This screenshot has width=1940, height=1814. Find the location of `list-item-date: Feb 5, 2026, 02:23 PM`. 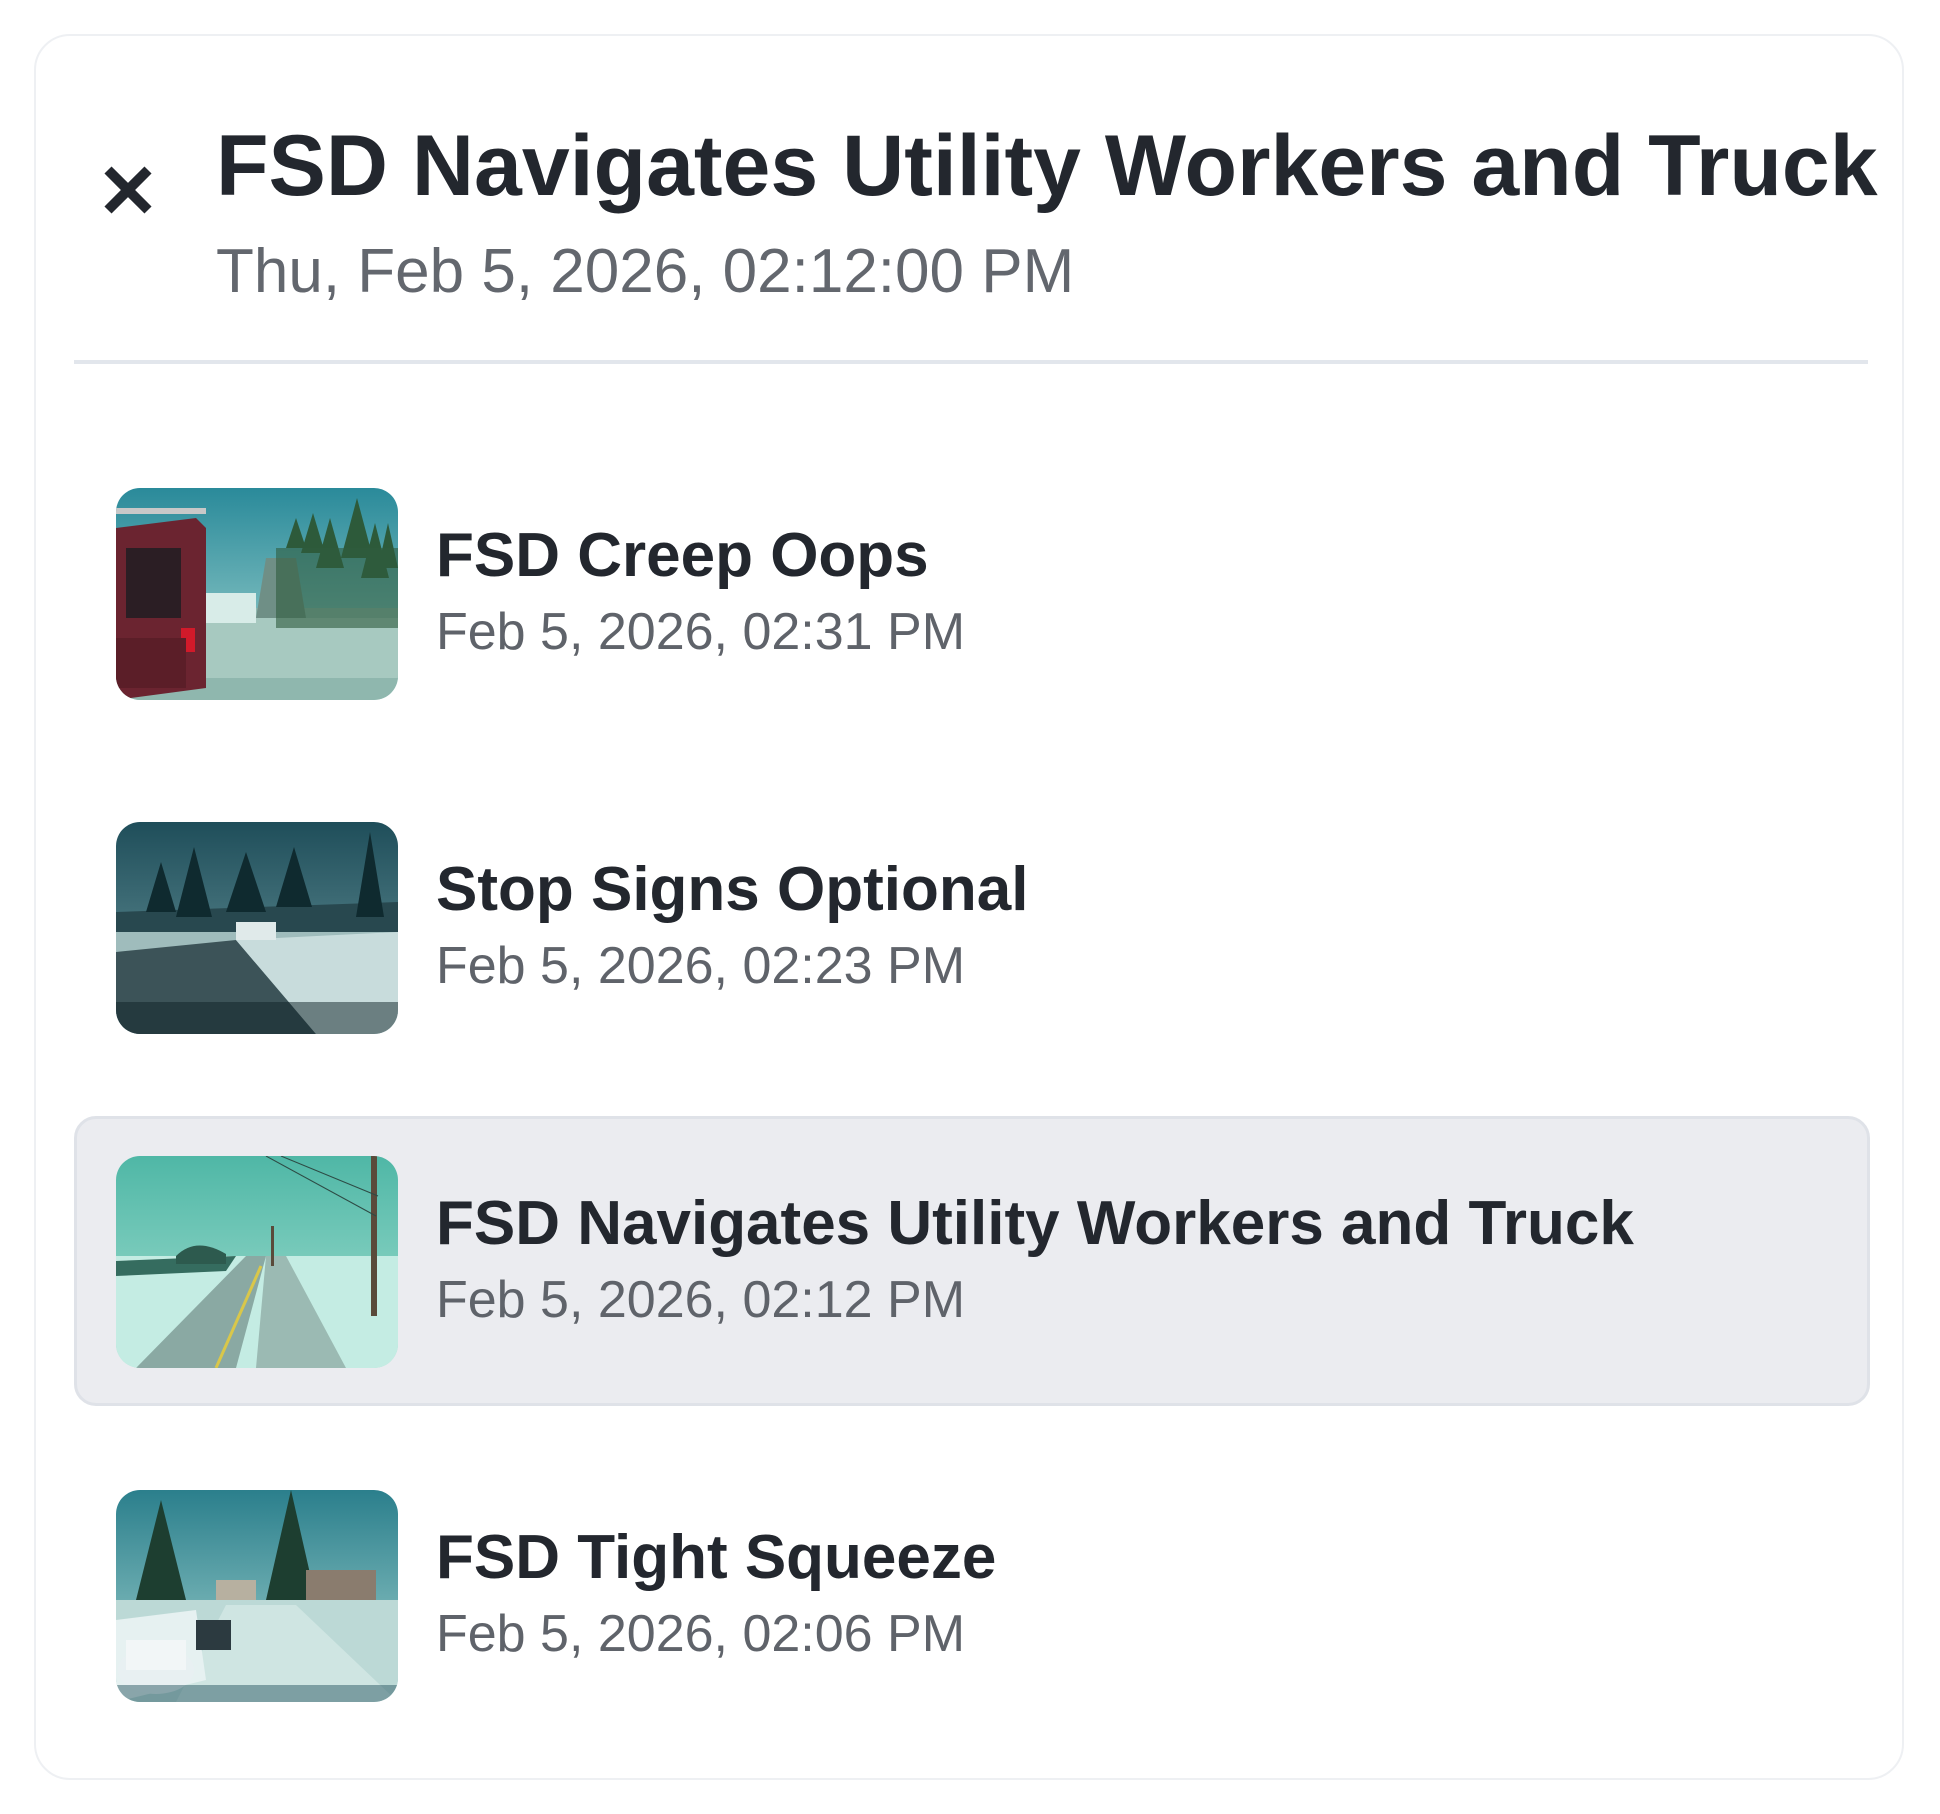

list-item-date: Feb 5, 2026, 02:23 PM is located at coordinates (701, 966).